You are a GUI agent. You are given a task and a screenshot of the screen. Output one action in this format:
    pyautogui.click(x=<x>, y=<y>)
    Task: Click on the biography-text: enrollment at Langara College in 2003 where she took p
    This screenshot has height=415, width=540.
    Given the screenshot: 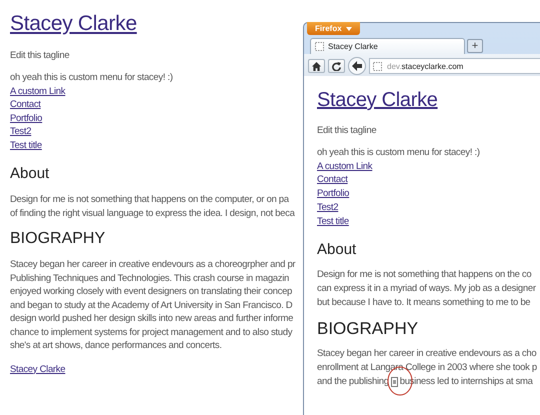 What is the action you would take?
    pyautogui.click(x=427, y=368)
    